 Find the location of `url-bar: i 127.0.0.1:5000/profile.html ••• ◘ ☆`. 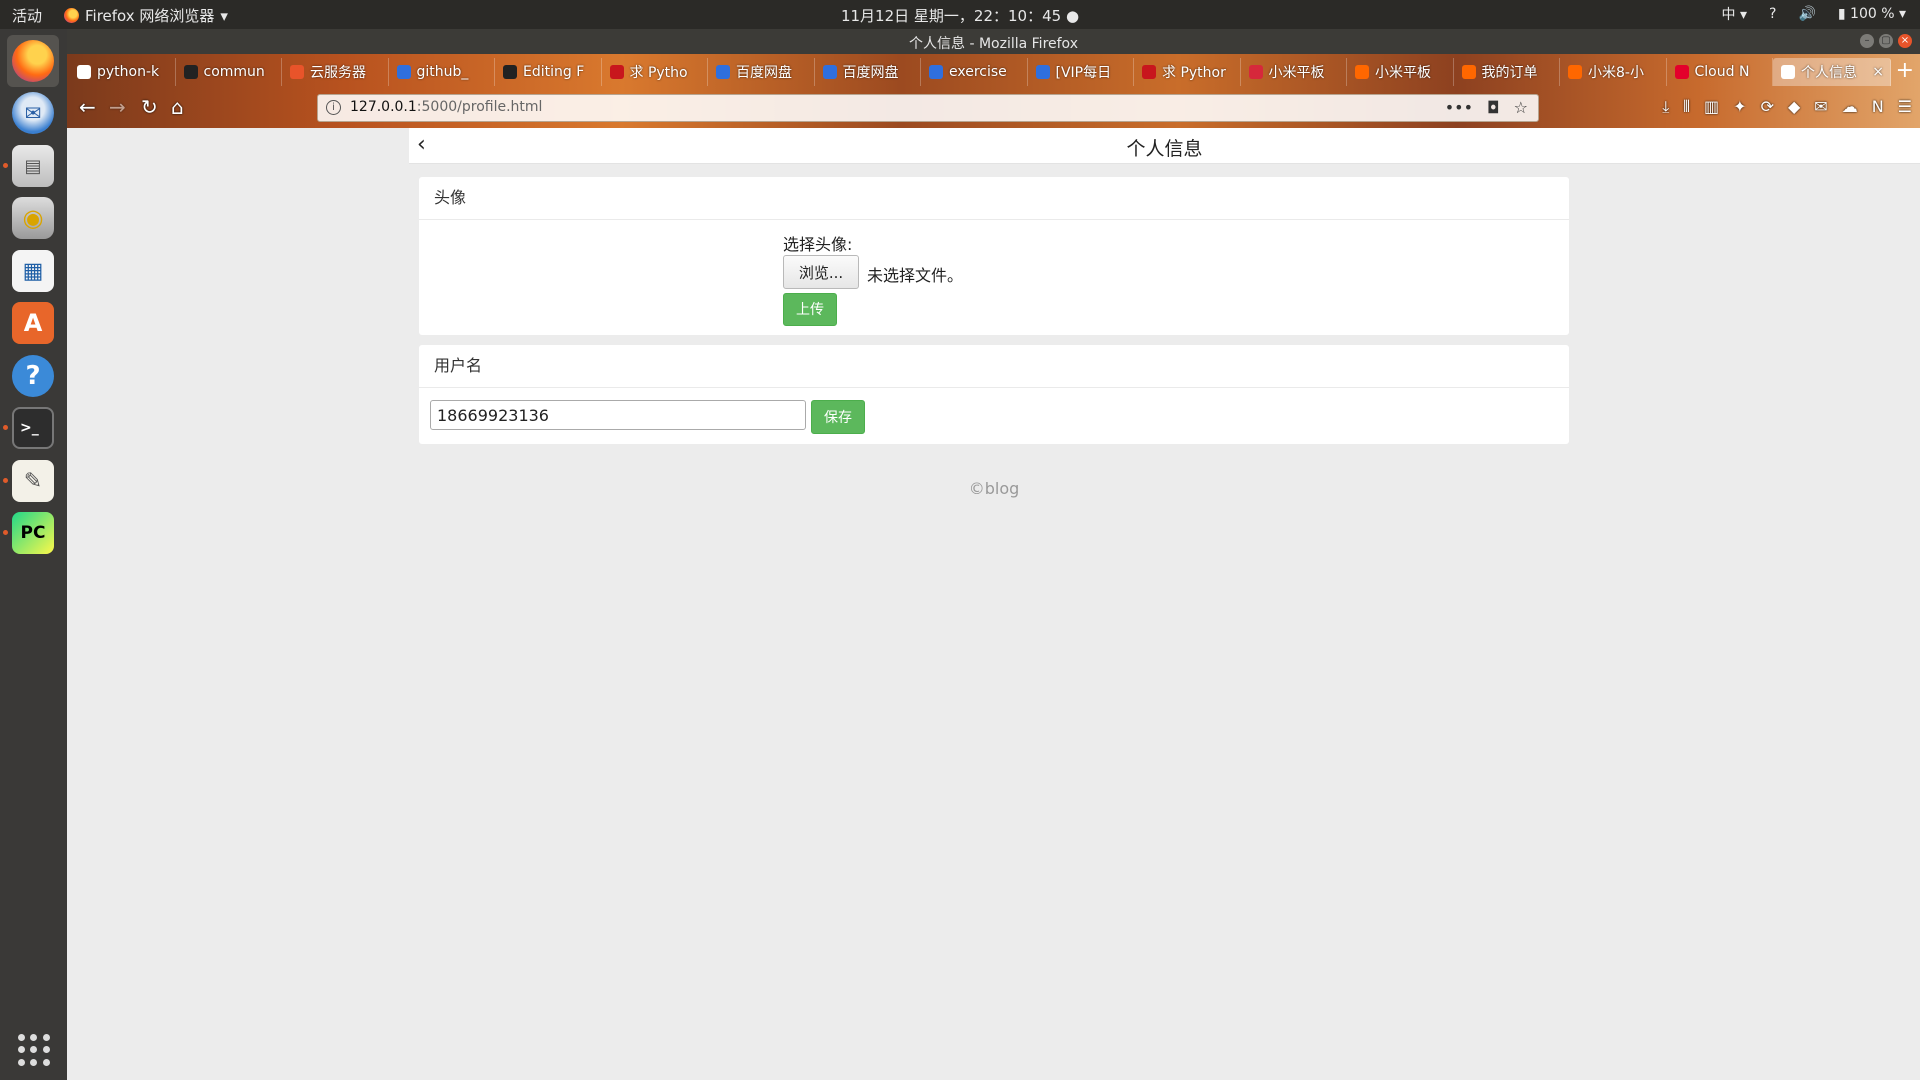

url-bar: i 127.0.0.1:5000/profile.html ••• ◘ ☆ is located at coordinates (928, 108).